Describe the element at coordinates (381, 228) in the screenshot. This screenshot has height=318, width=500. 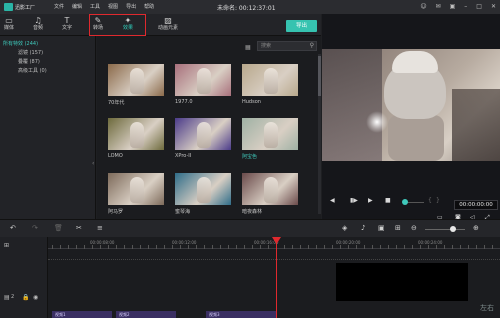
I see `voiceover-icon: ▣` at that location.